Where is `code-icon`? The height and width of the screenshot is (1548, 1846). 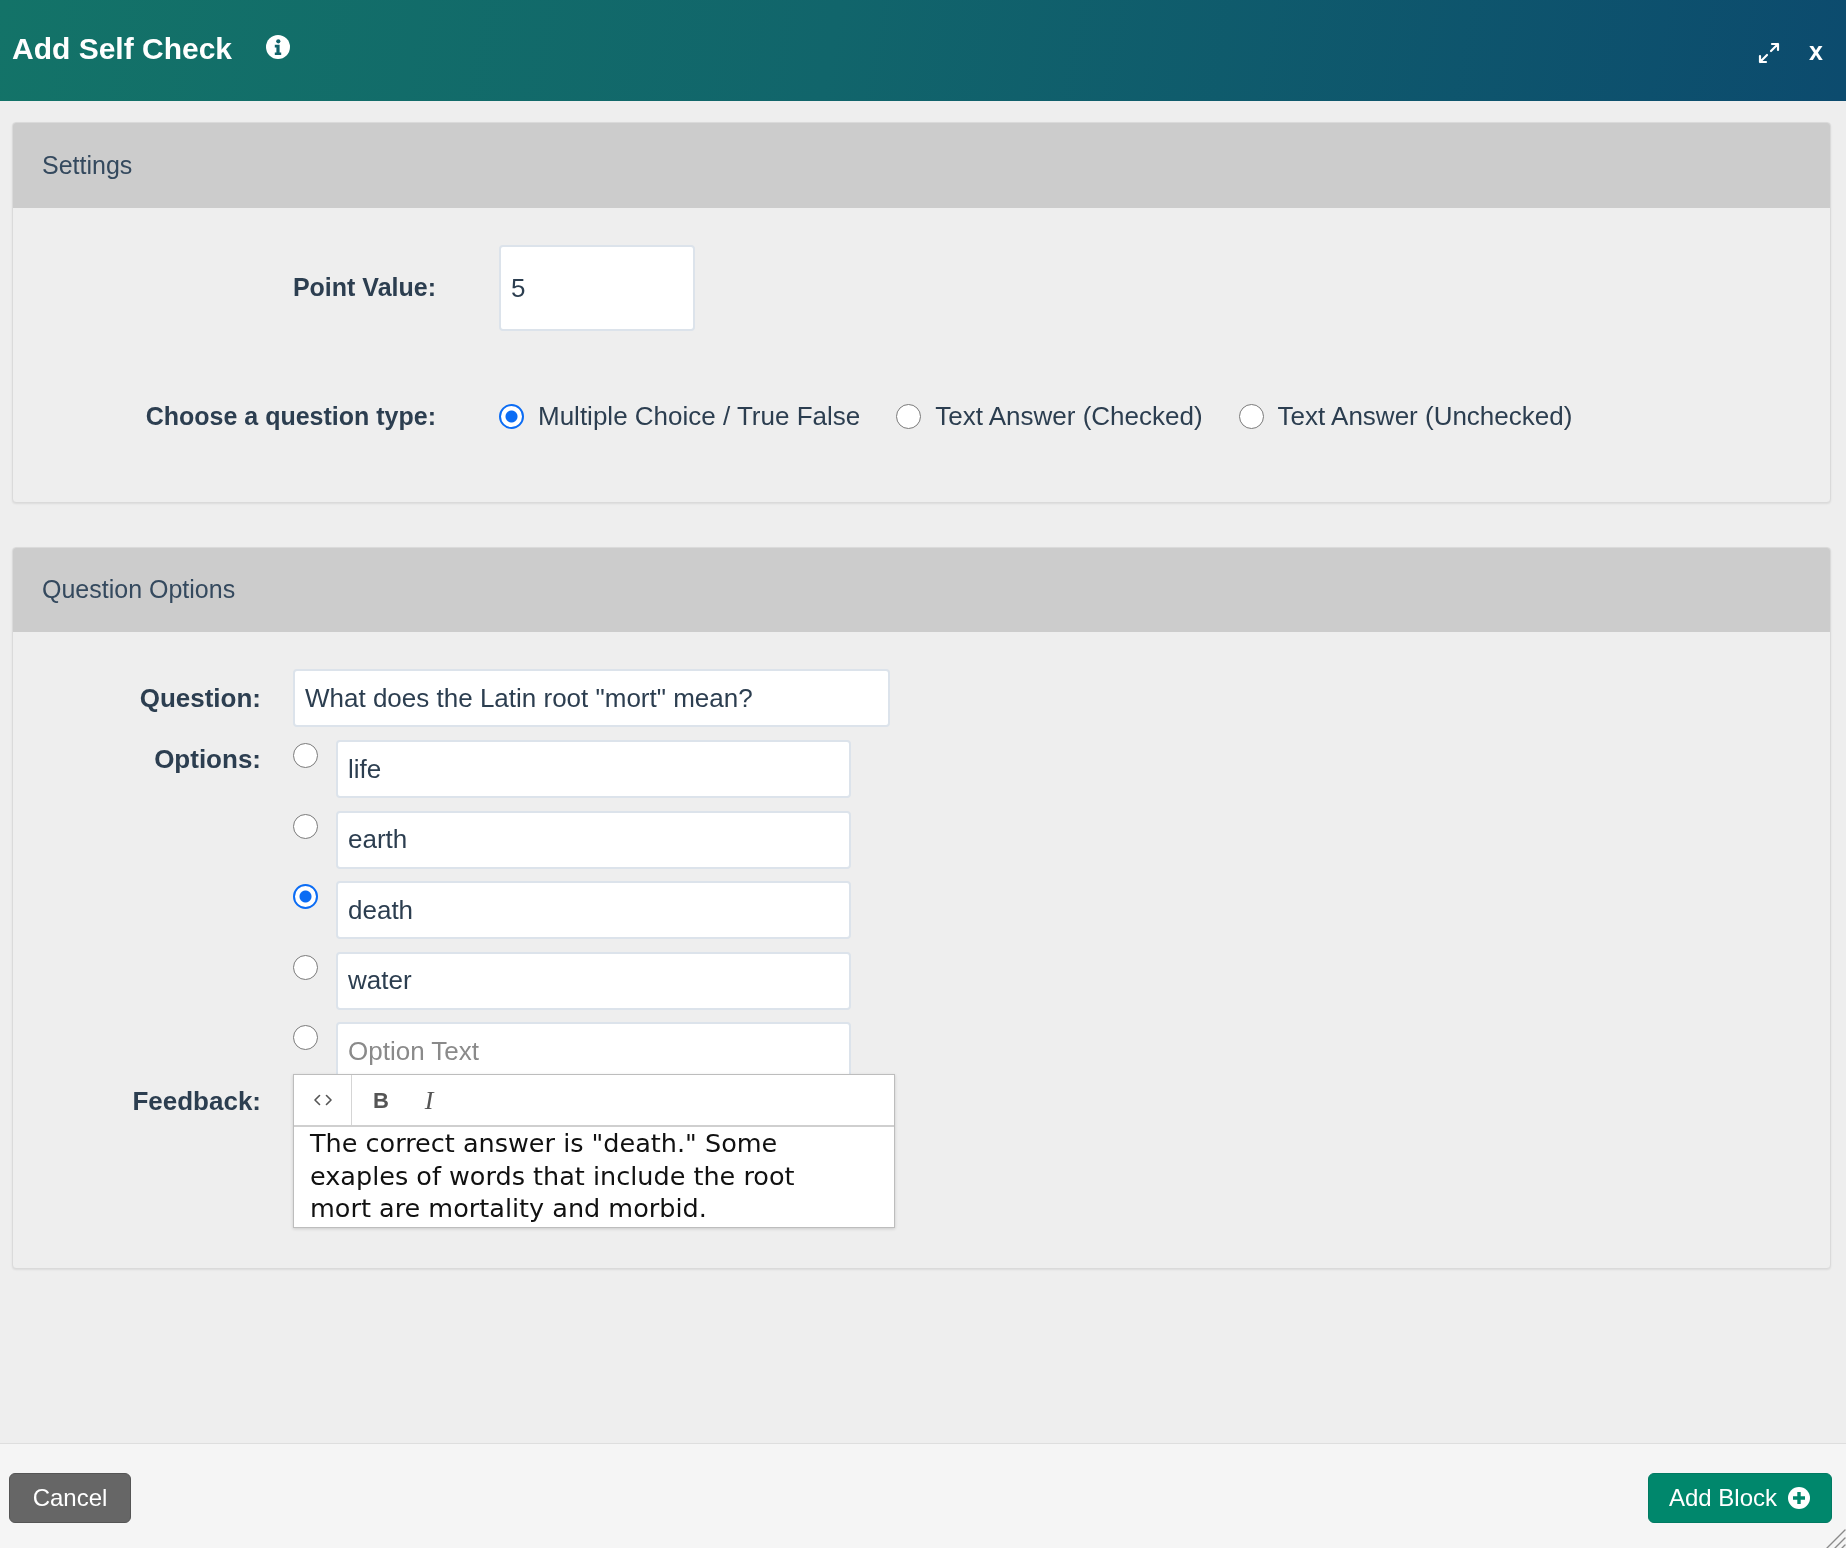 code-icon is located at coordinates (322, 1100).